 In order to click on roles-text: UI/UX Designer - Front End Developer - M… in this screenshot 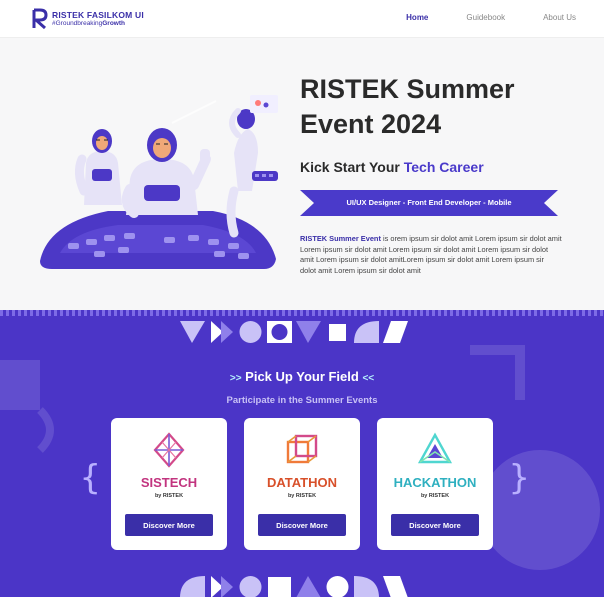, I will do `click(429, 202)`.